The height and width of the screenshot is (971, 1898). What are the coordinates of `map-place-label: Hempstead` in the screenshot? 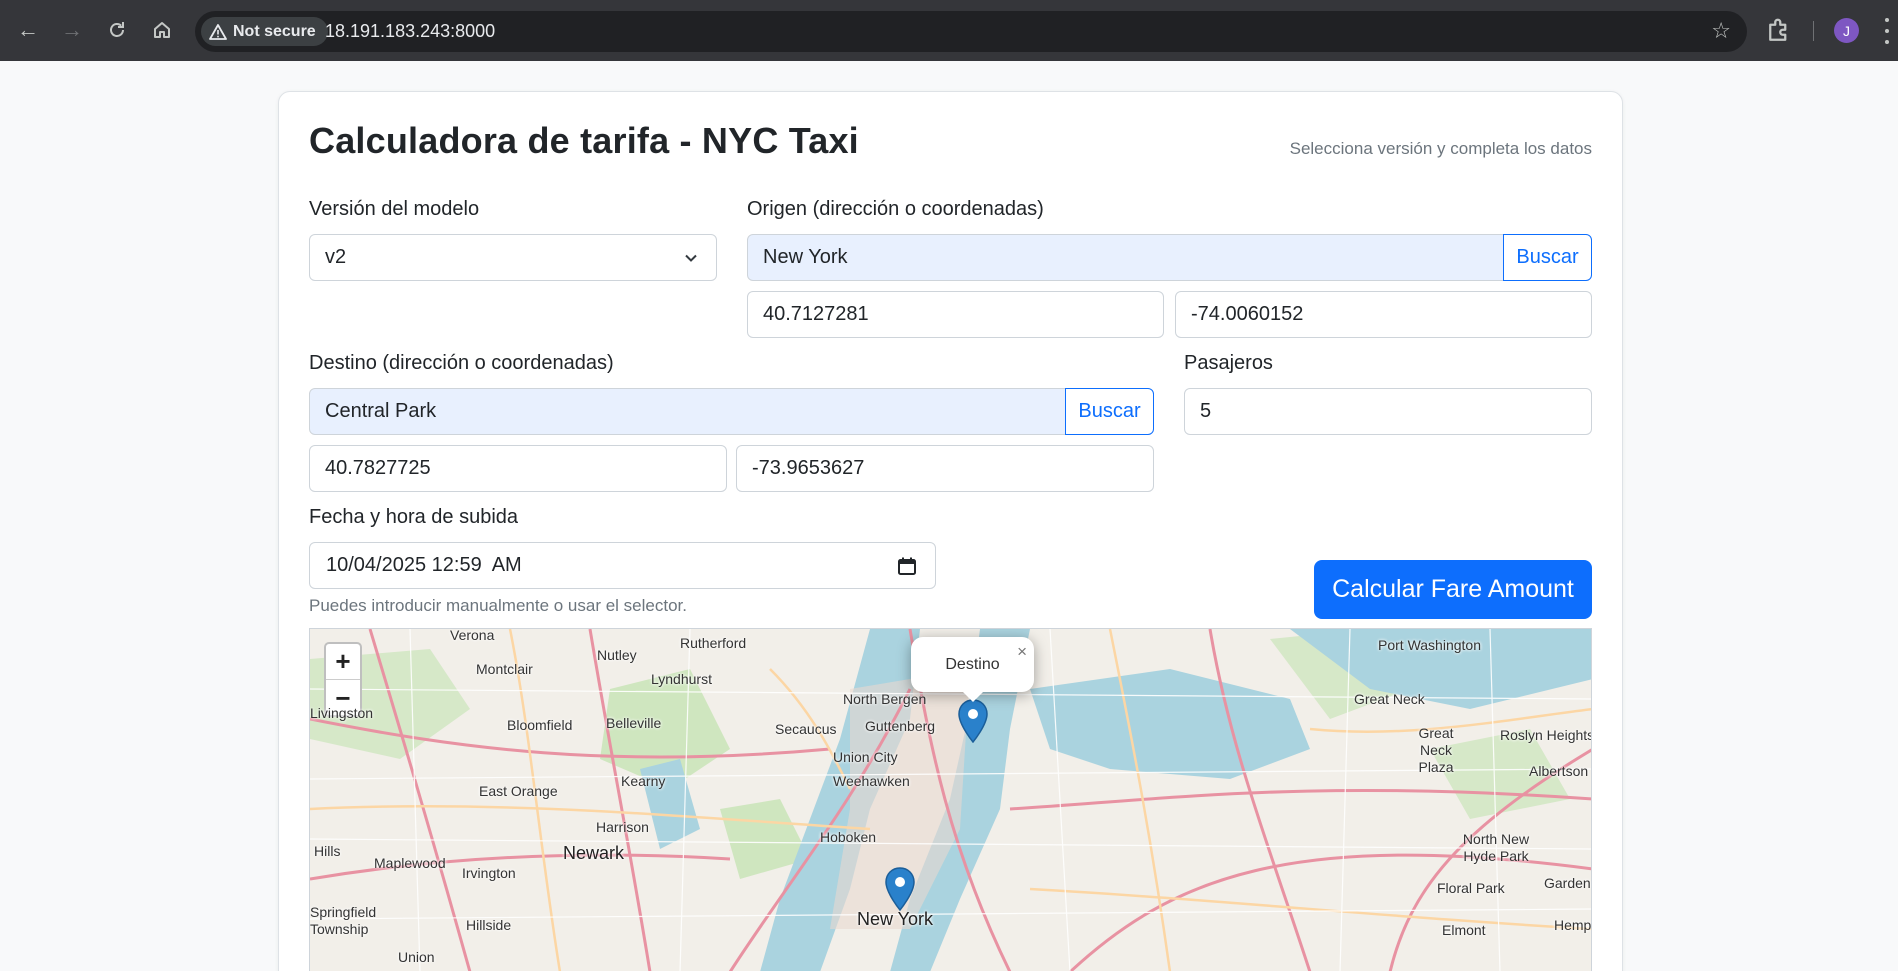 It's located at (1573, 925).